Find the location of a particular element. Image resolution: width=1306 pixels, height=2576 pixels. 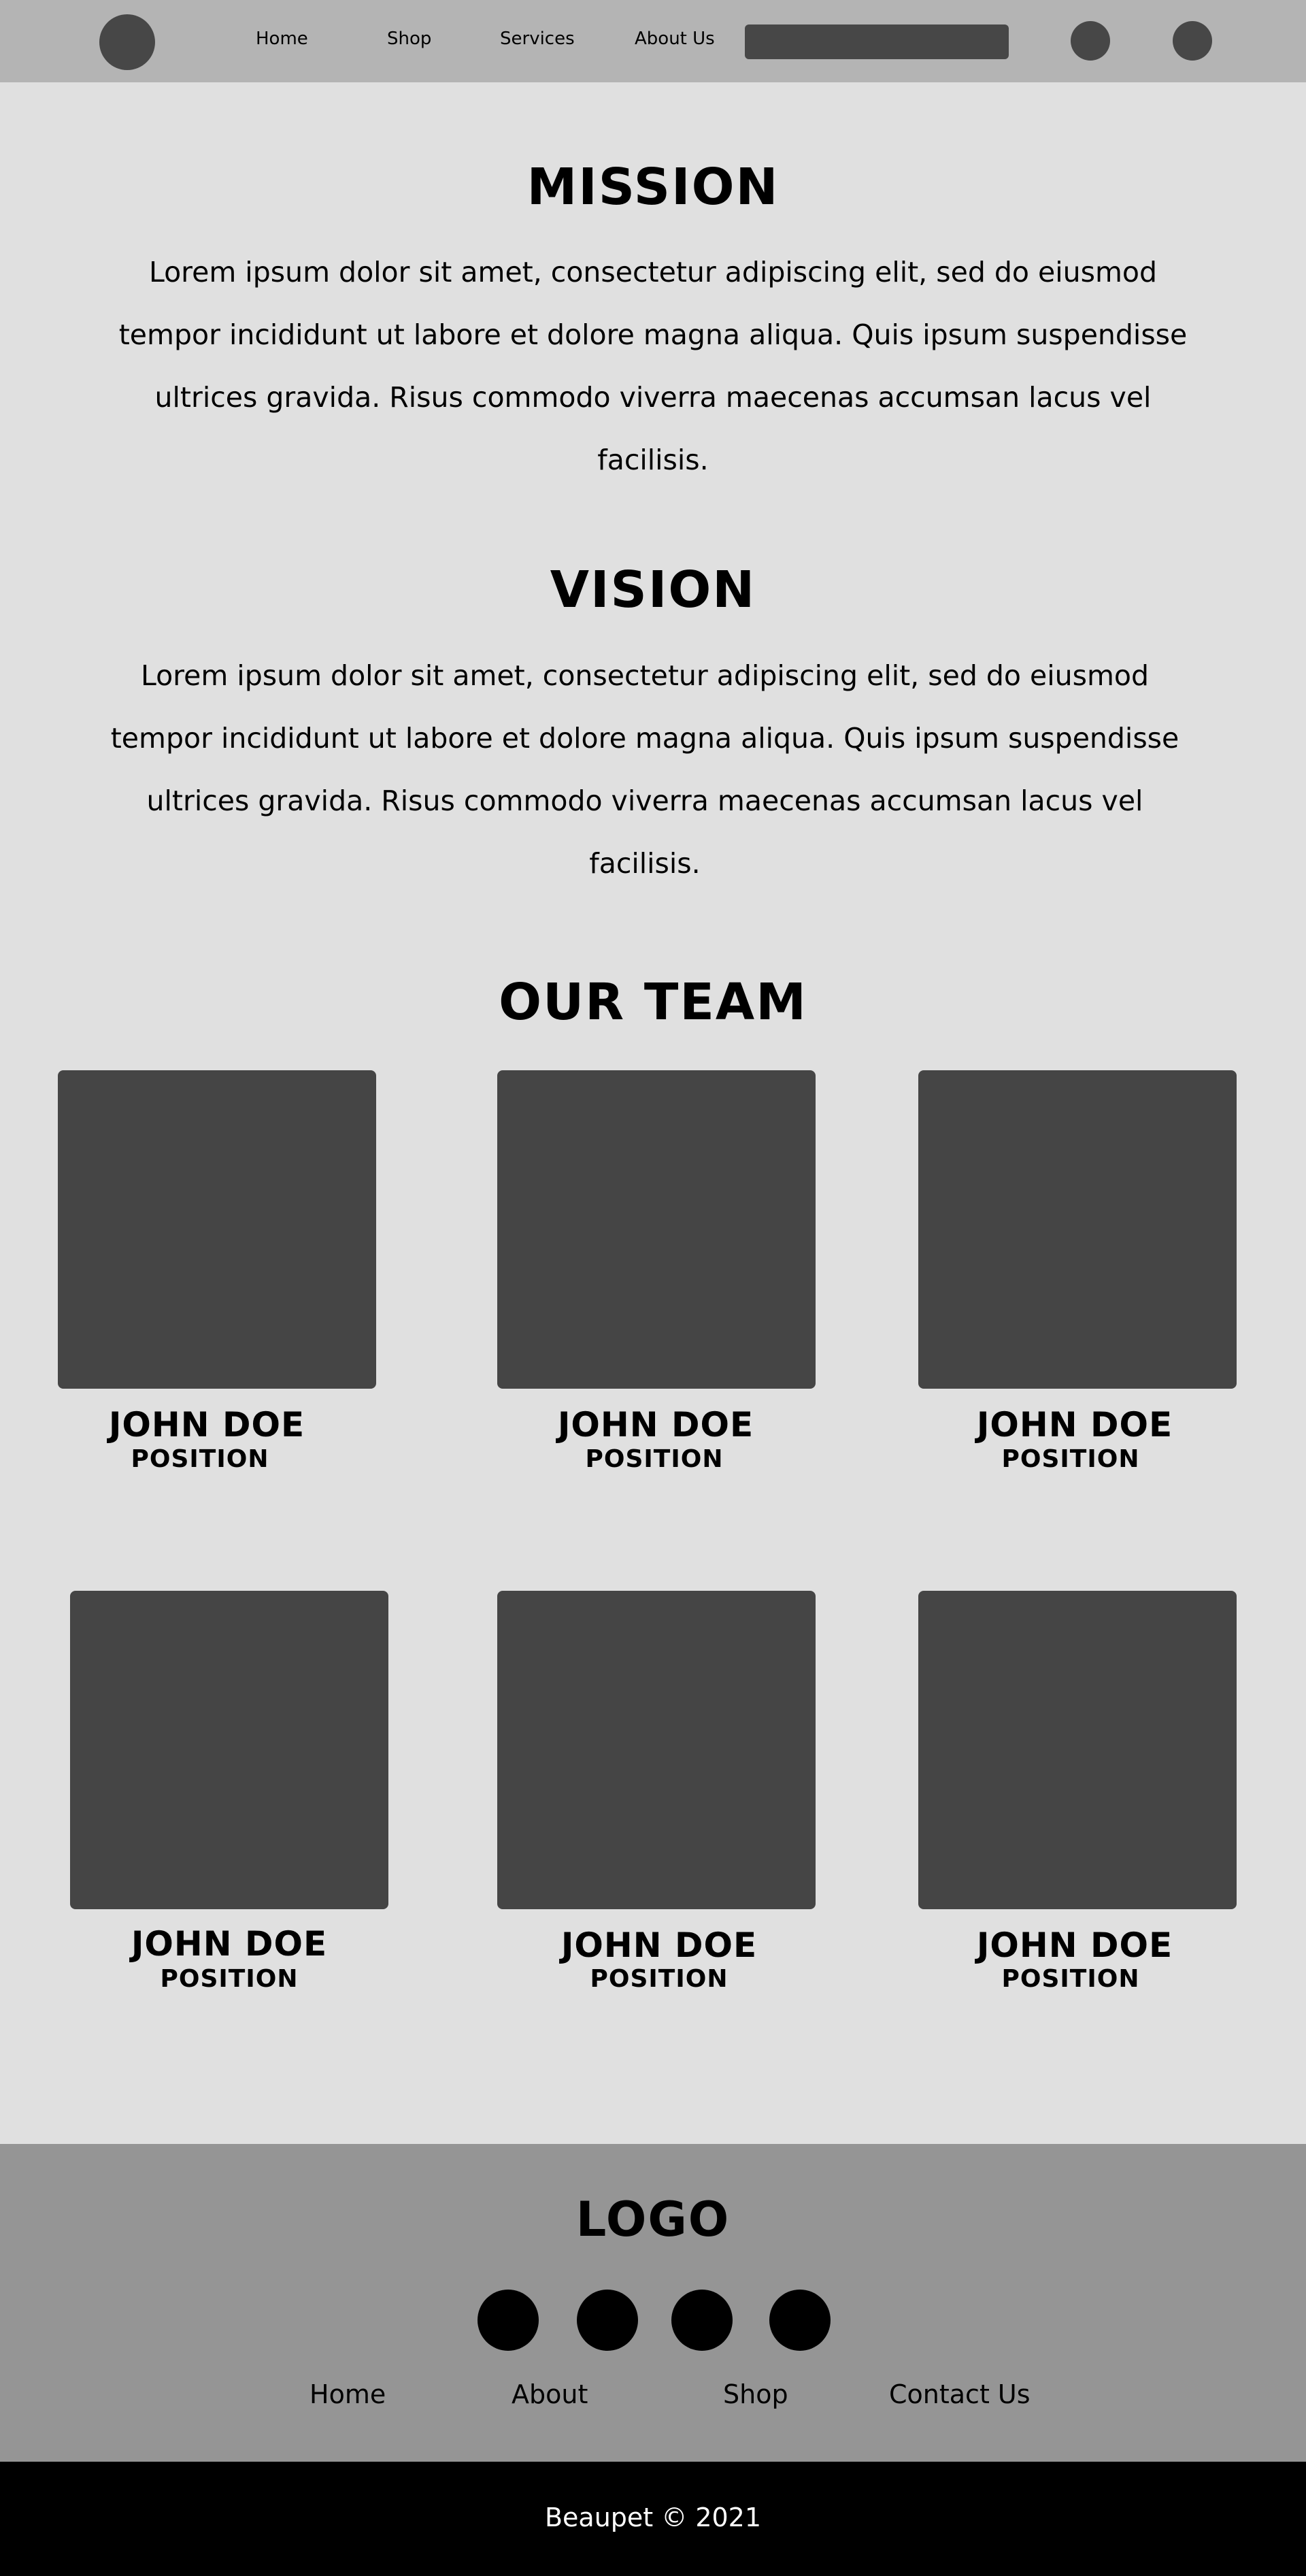

site-footer: LOGO Home About Shop Contact Us is located at coordinates (653, 2303).